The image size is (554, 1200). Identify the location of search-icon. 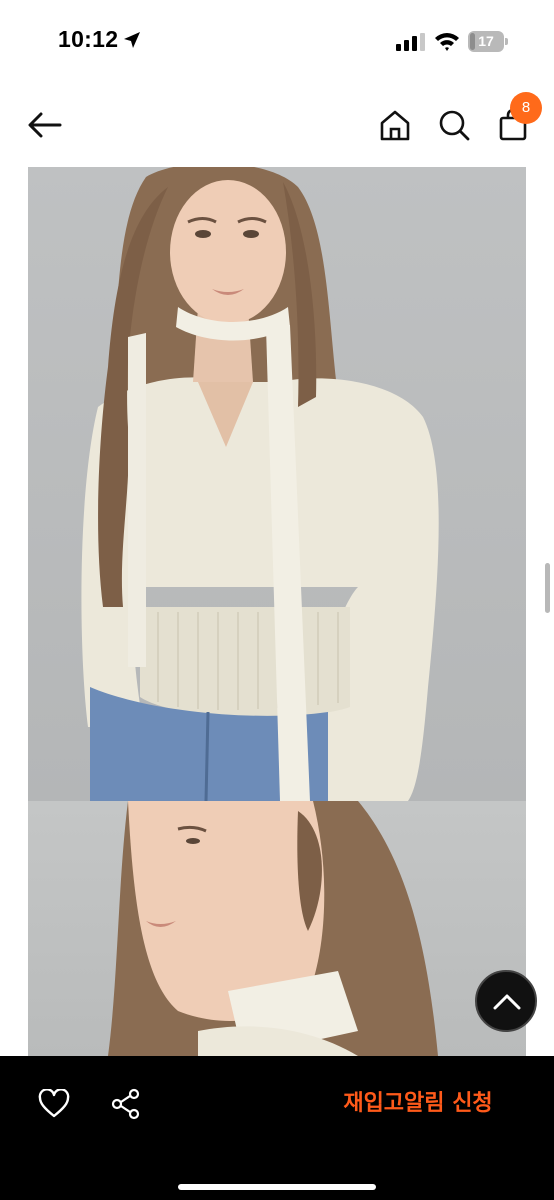
(454, 125).